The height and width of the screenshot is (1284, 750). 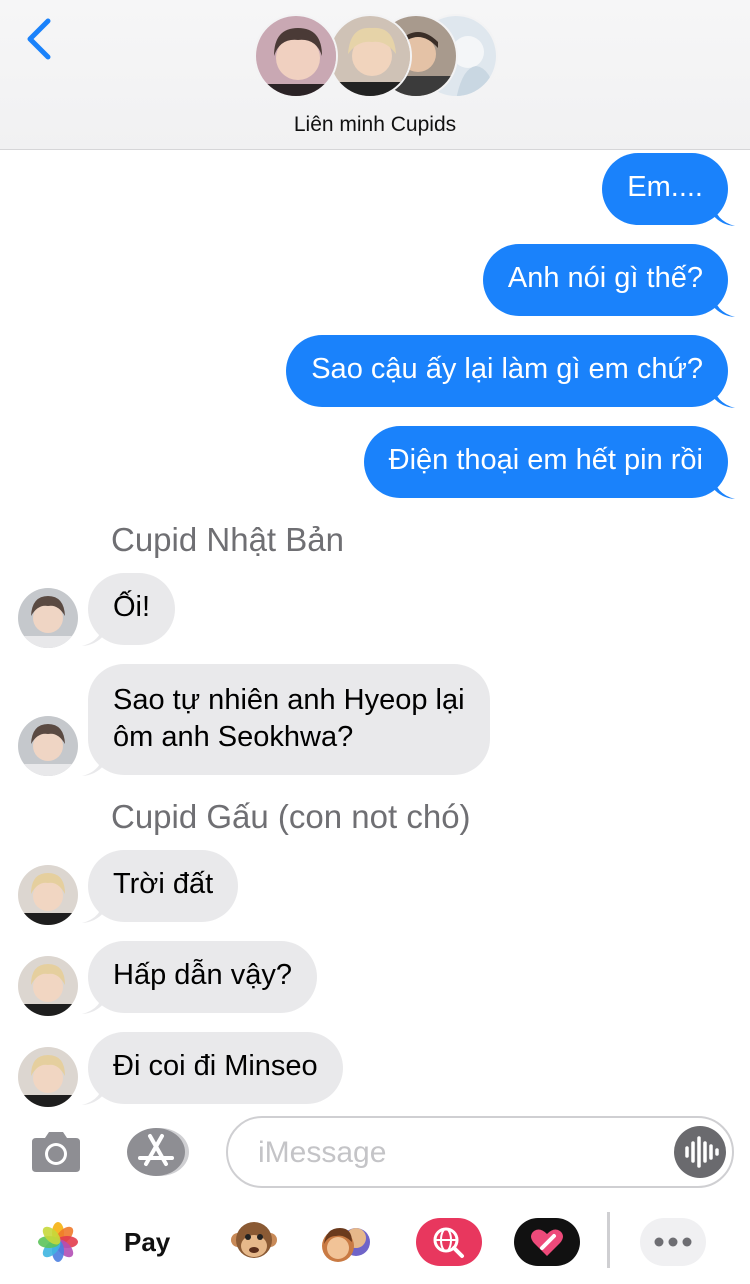 I want to click on outgoing-message: Anh nói gì thế?, so click(x=605, y=280).